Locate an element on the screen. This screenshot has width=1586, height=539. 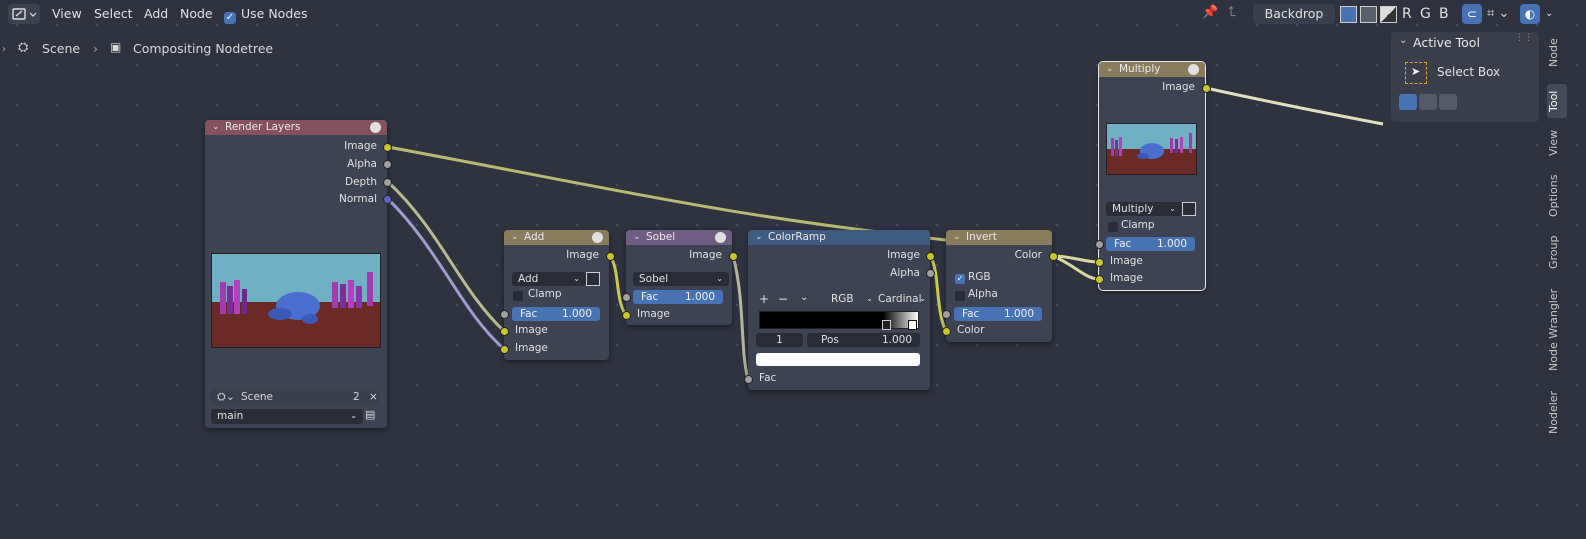
use-nodes-toggle: ✓ Use Nodes is located at coordinates (265, 14).